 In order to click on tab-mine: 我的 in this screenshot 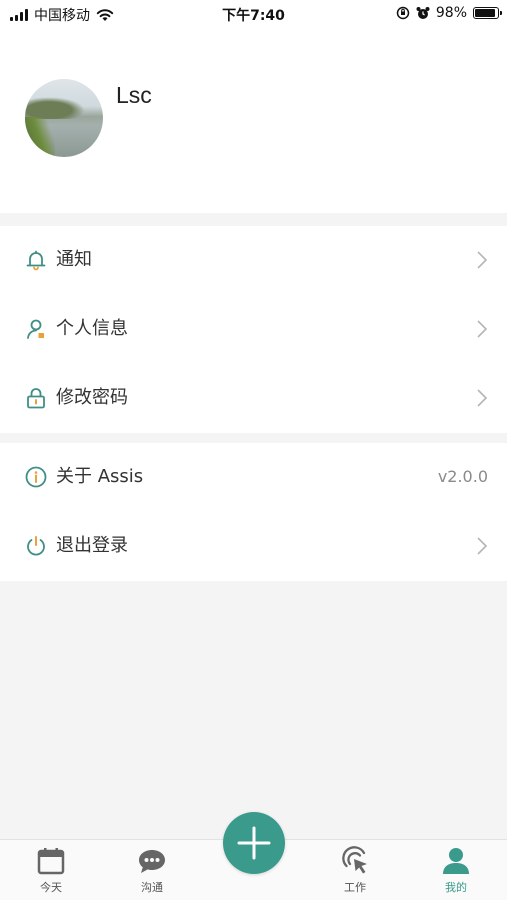, I will do `click(456, 870)`.